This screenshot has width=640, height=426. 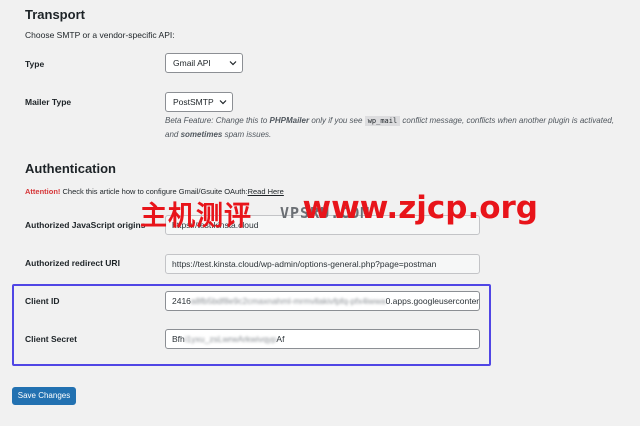 What do you see at coordinates (85, 225) in the screenshot?
I see `js-origins-label: Authorized JavaScript origins` at bounding box center [85, 225].